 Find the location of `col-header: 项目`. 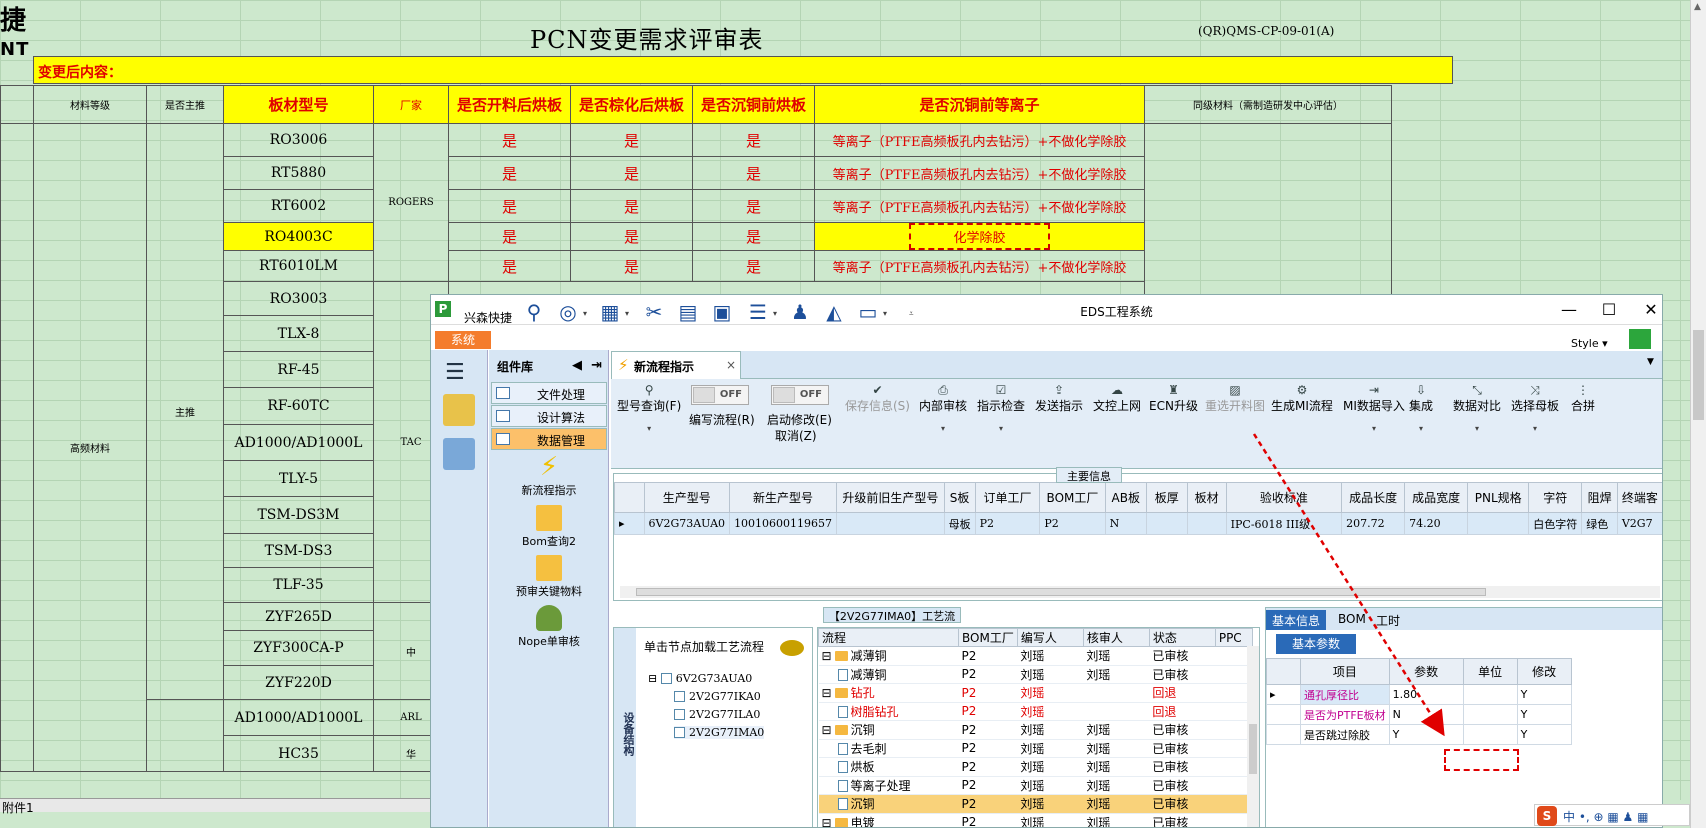

col-header: 项目 is located at coordinates (1345, 671).